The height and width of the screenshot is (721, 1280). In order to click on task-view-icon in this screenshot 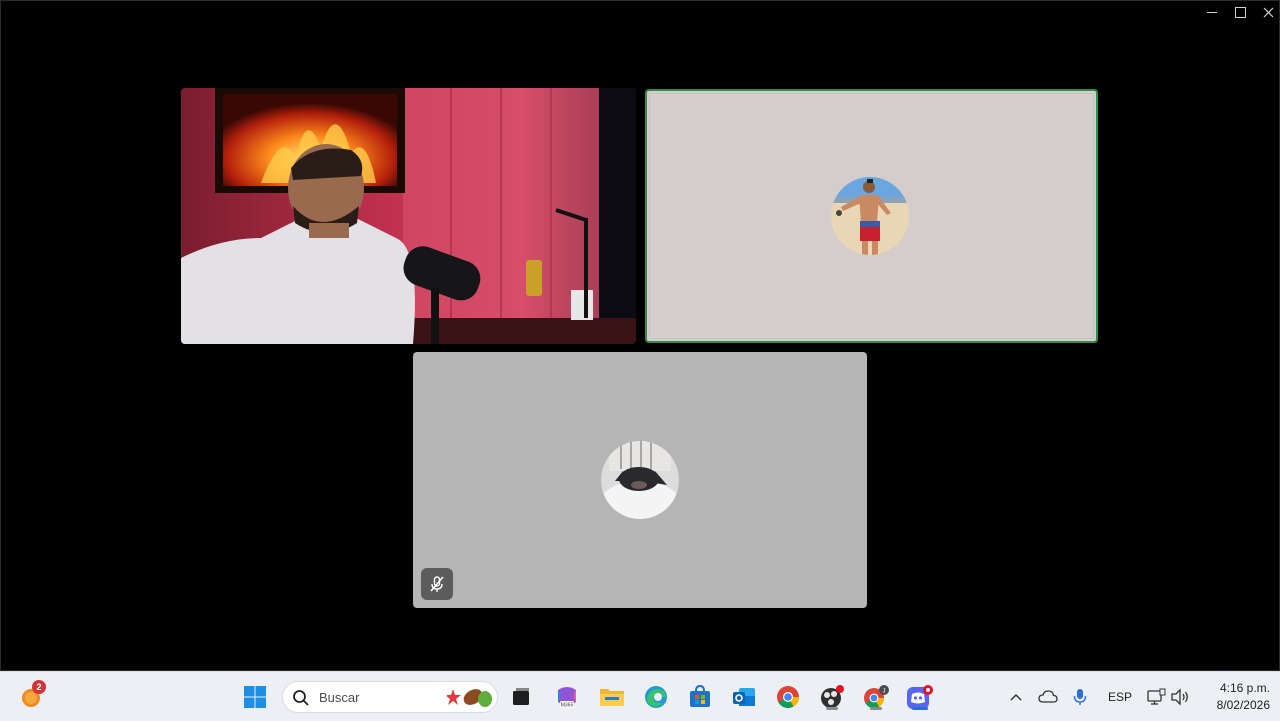, I will do `click(521, 696)`.